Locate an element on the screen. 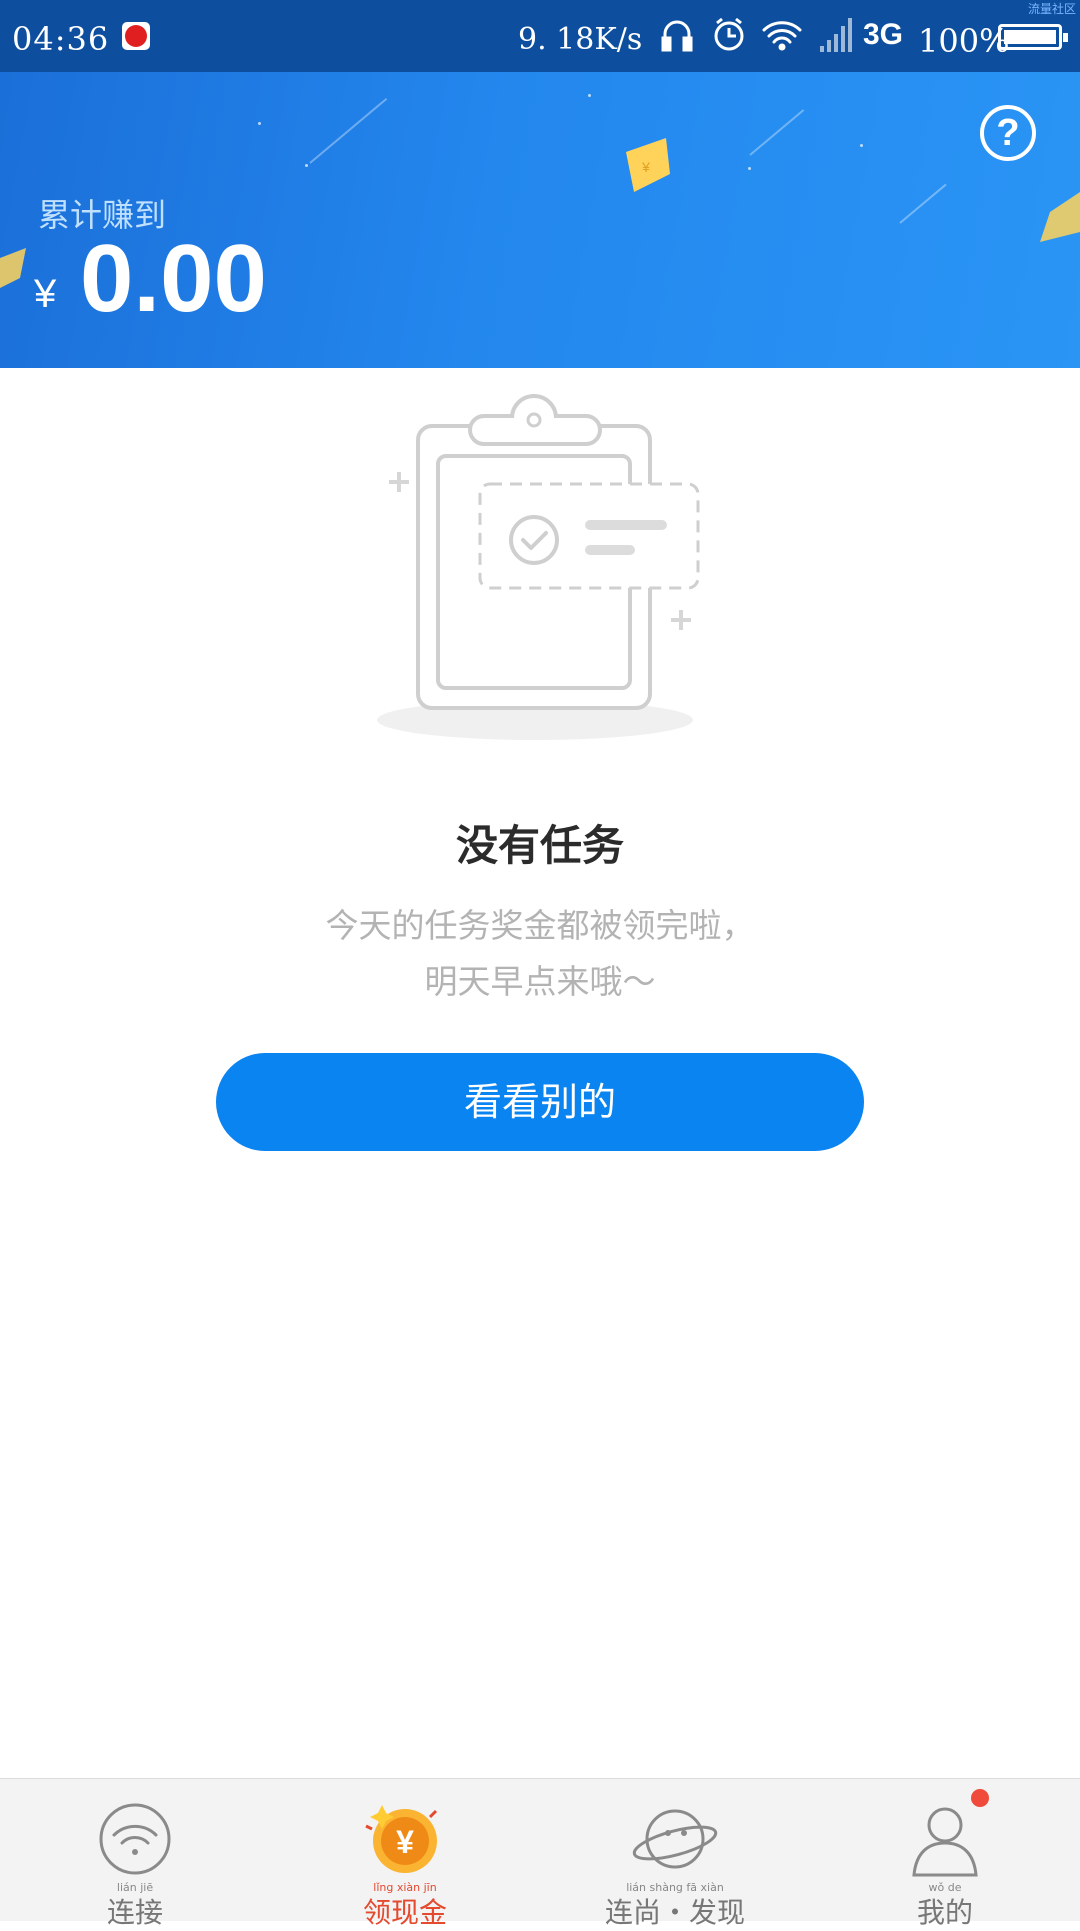  nav-label: 连接 is located at coordinates (134, 1912).